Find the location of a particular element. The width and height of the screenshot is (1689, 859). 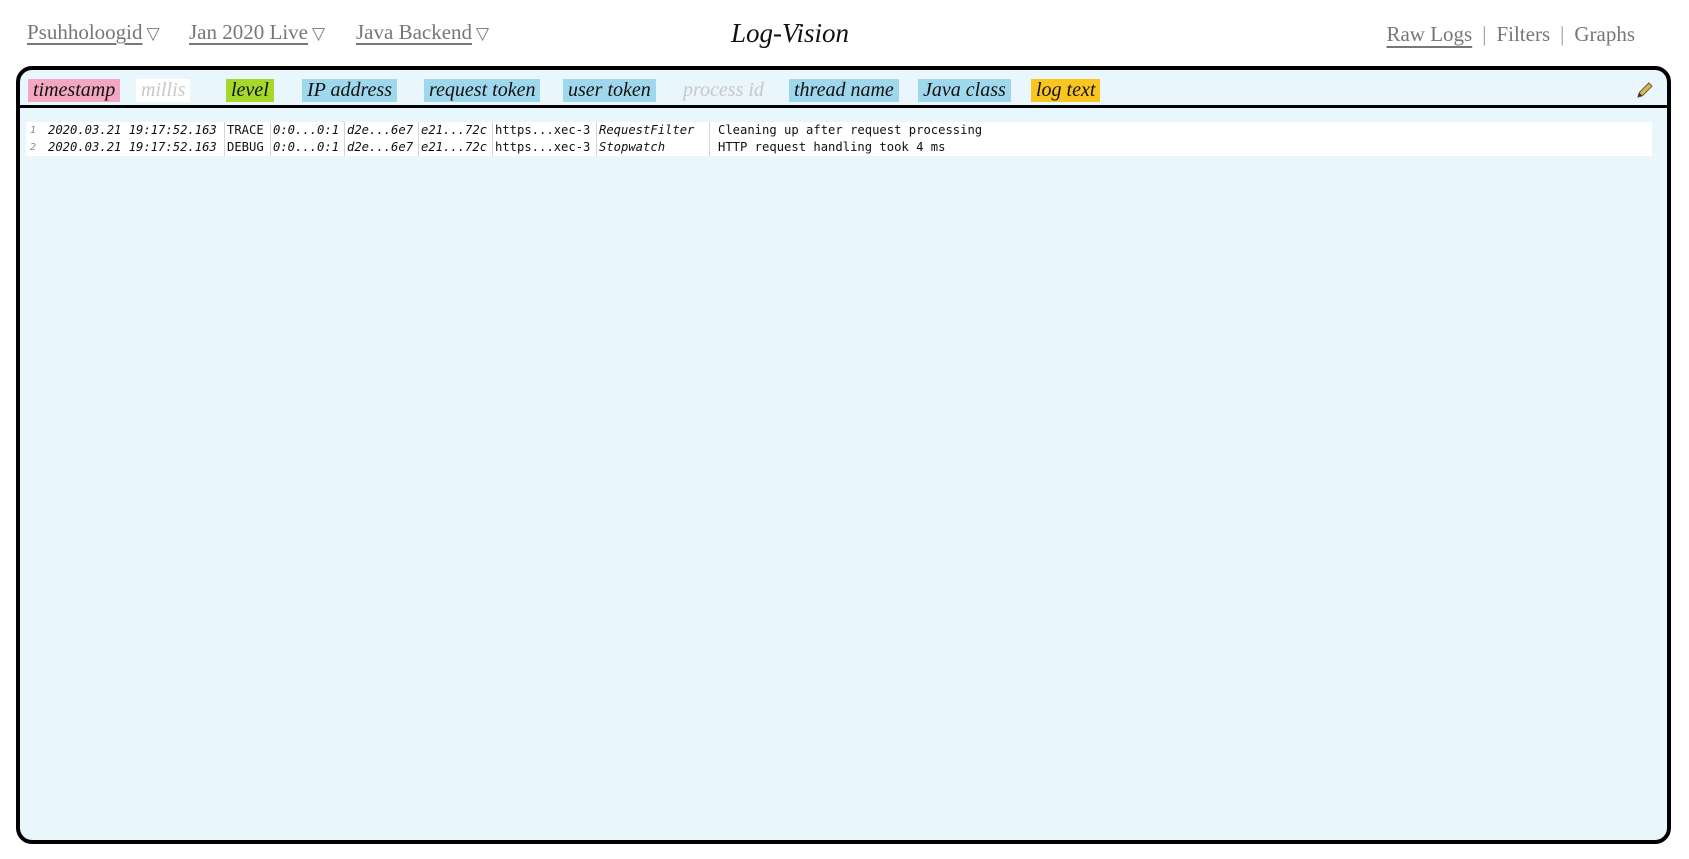

field-chip-user-token: user token is located at coordinates (609, 90).